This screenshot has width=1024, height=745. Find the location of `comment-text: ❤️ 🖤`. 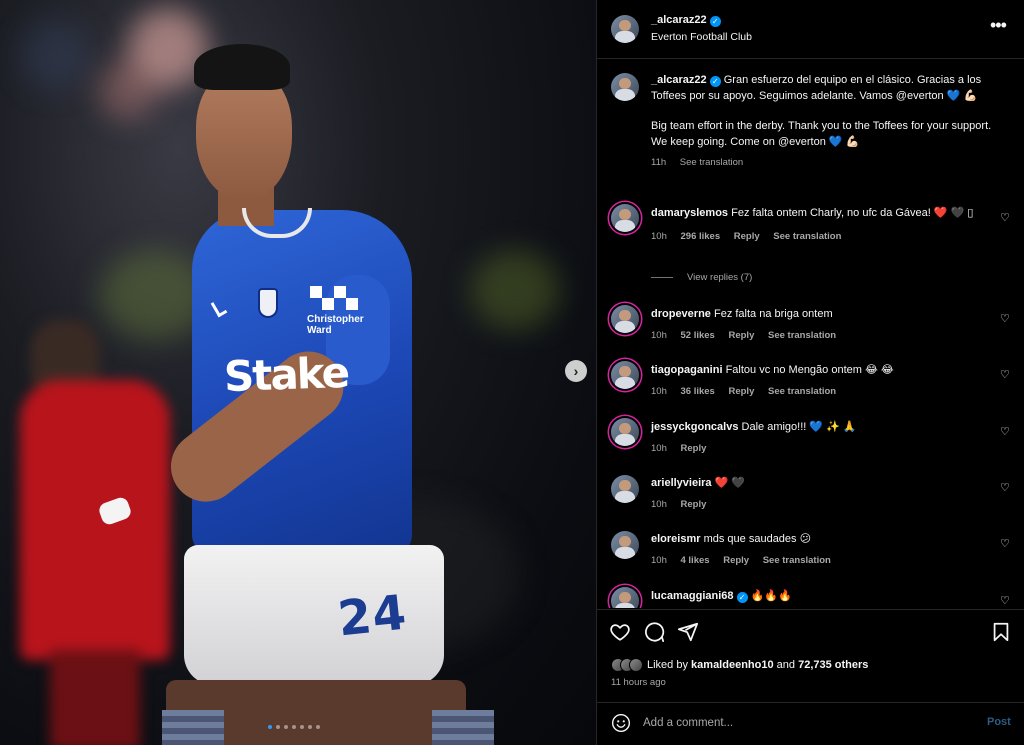

comment-text: ❤️ 🖤 is located at coordinates (730, 483).